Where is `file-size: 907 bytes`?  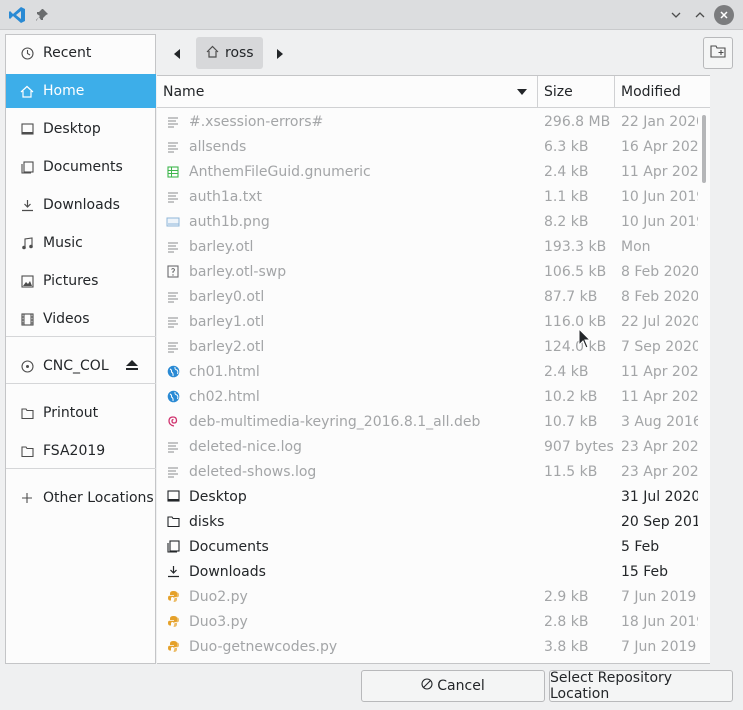
file-size: 907 bytes is located at coordinates (579, 446).